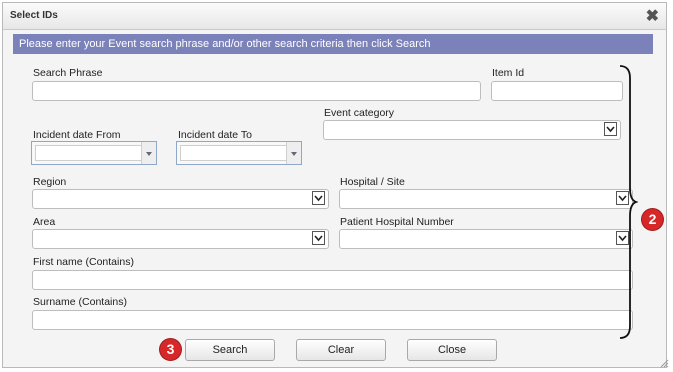 This screenshot has height=372, width=673. Describe the element at coordinates (397, 222) in the screenshot. I see `patient-hospital-number-label: Patient Hospital Number` at that location.